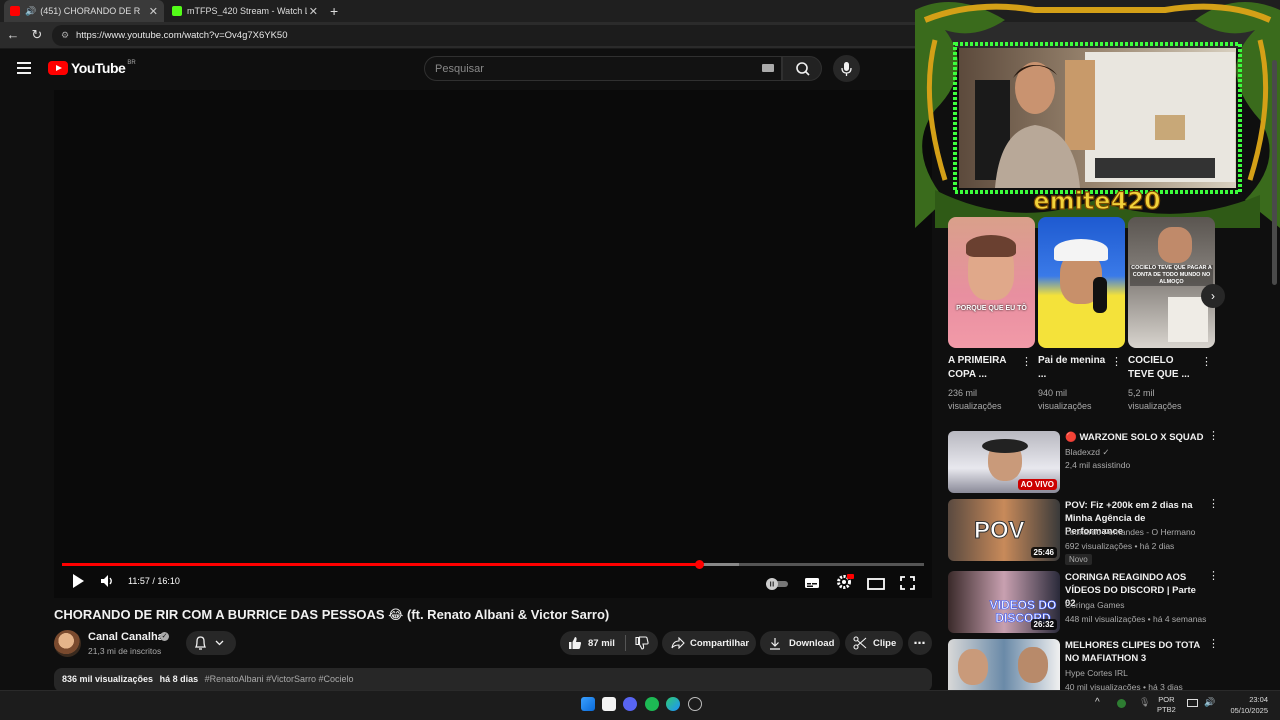 The image size is (1280, 720). Describe the element at coordinates (1274, 172) in the screenshot. I see `page-scrollbar` at that location.